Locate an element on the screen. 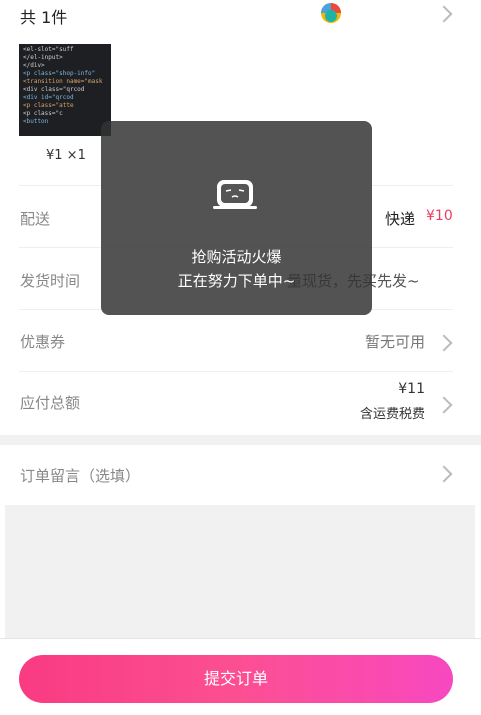 The width and height of the screenshot is (481, 715). shop-header: 共 1件 is located at coordinates (240, 15).